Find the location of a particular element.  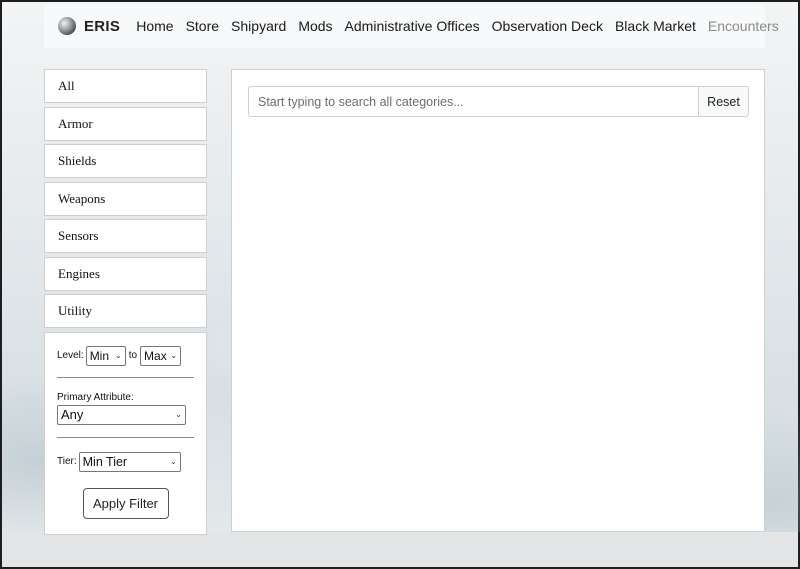

level-label: Level: is located at coordinates (70, 355).